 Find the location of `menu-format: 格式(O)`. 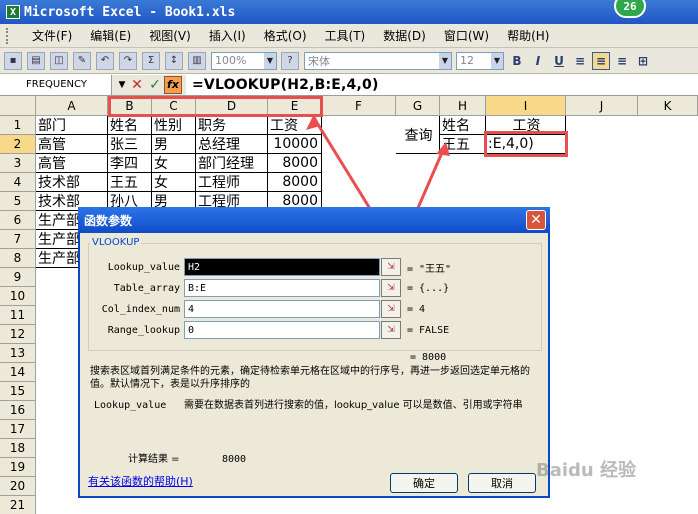

menu-format: 格式(O) is located at coordinates (285, 35).